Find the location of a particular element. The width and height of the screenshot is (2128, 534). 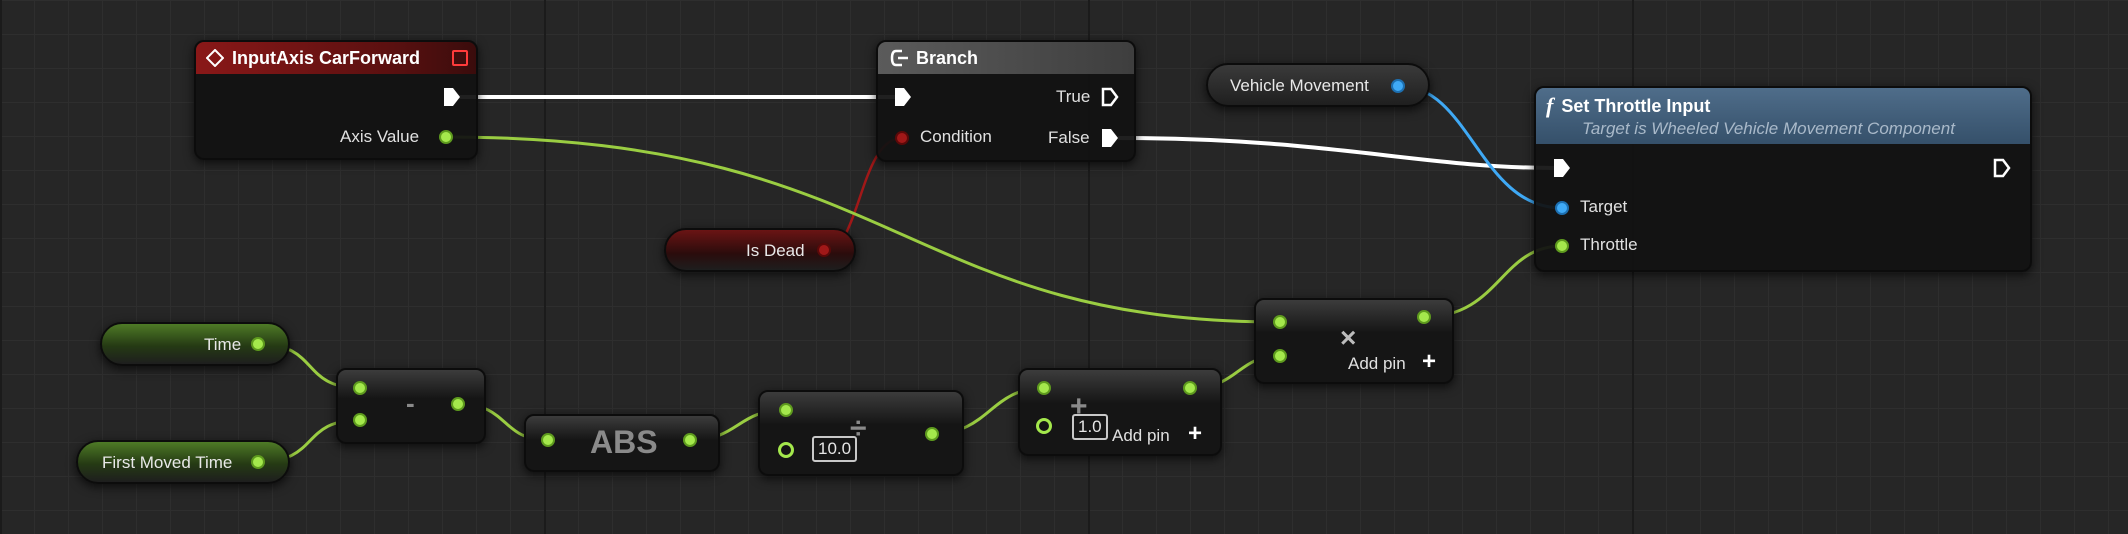

set-throttle-throttle-label: Throttle is located at coordinates (1609, 244).